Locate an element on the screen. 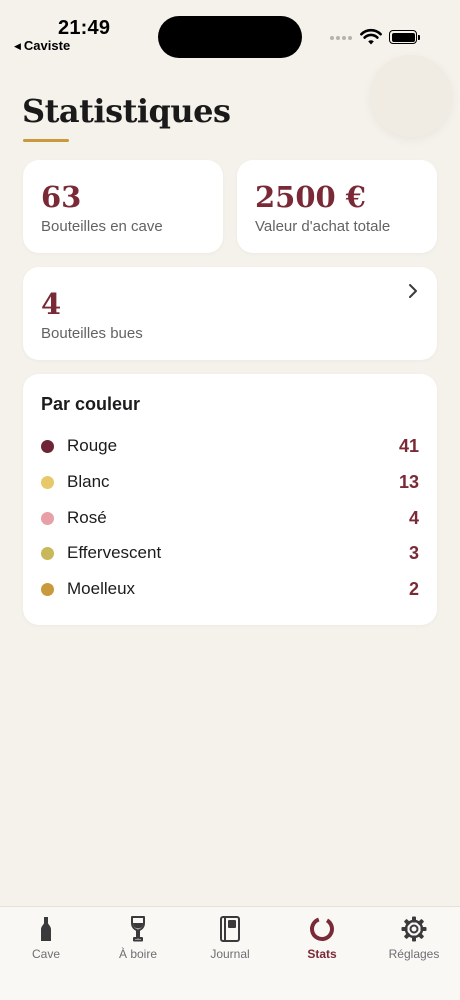  color-name: Rosé is located at coordinates (87, 517).